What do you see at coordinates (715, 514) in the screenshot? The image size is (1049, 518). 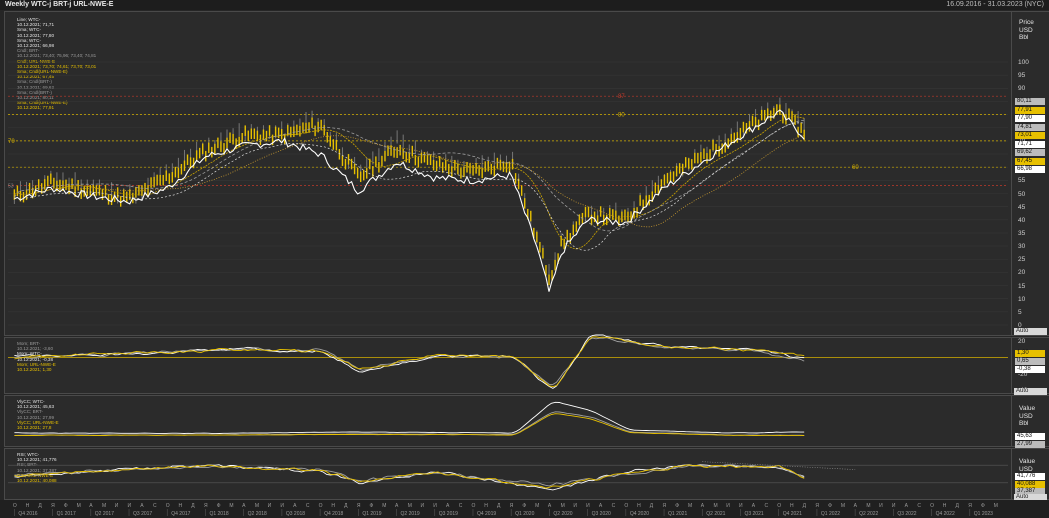 I see `quarter-tick-label: Q2 2021` at bounding box center [715, 514].